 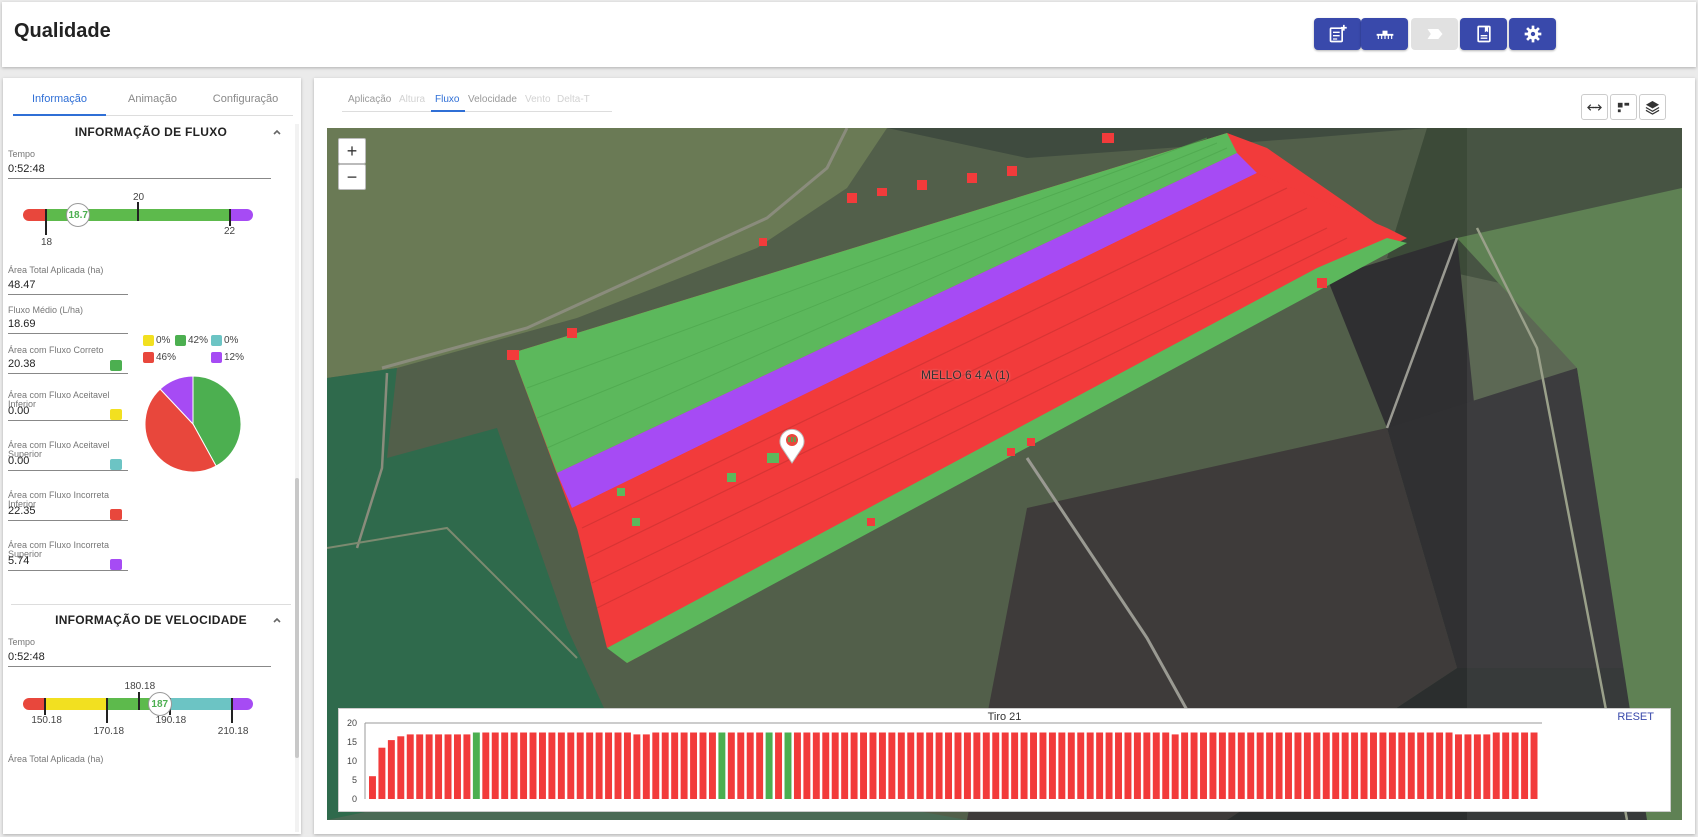 I want to click on zoom-in-button: +, so click(x=352, y=151).